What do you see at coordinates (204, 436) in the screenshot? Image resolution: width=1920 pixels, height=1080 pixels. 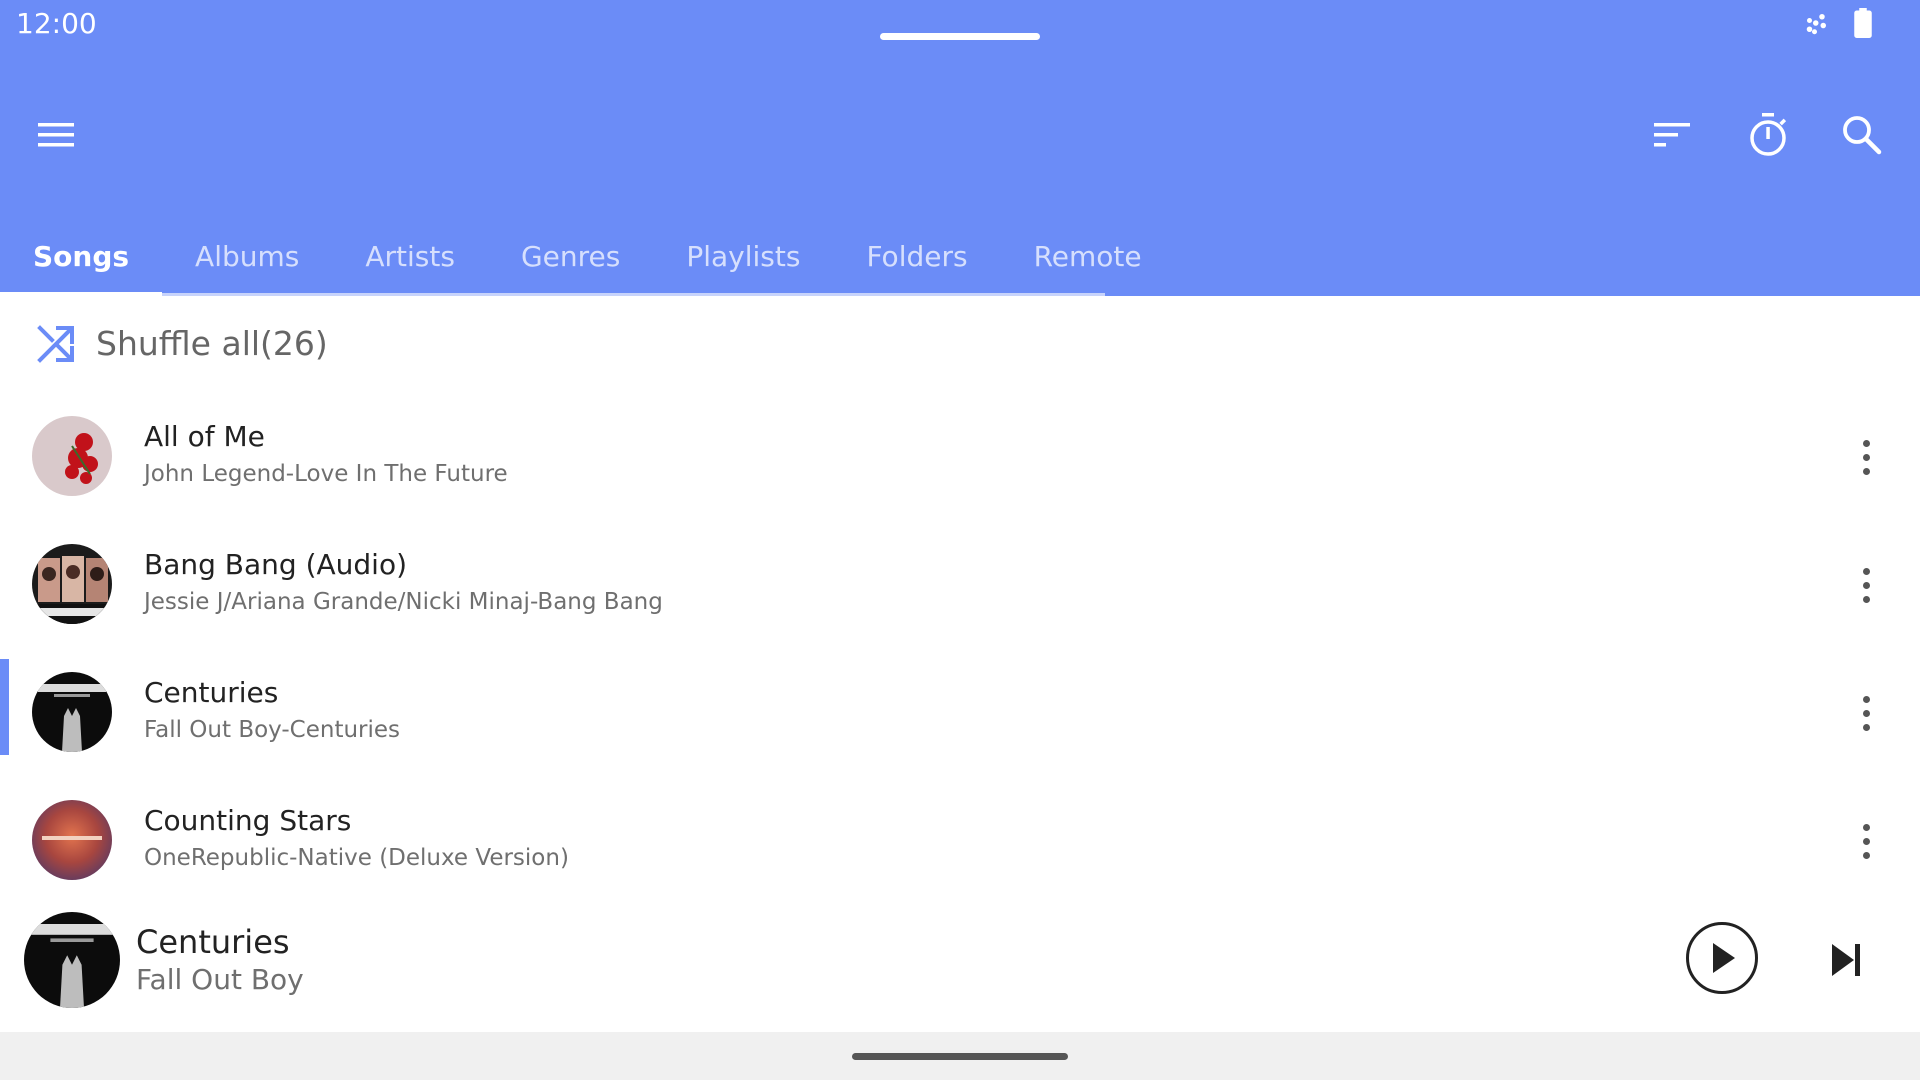 I see `song-title: All of Me` at bounding box center [204, 436].